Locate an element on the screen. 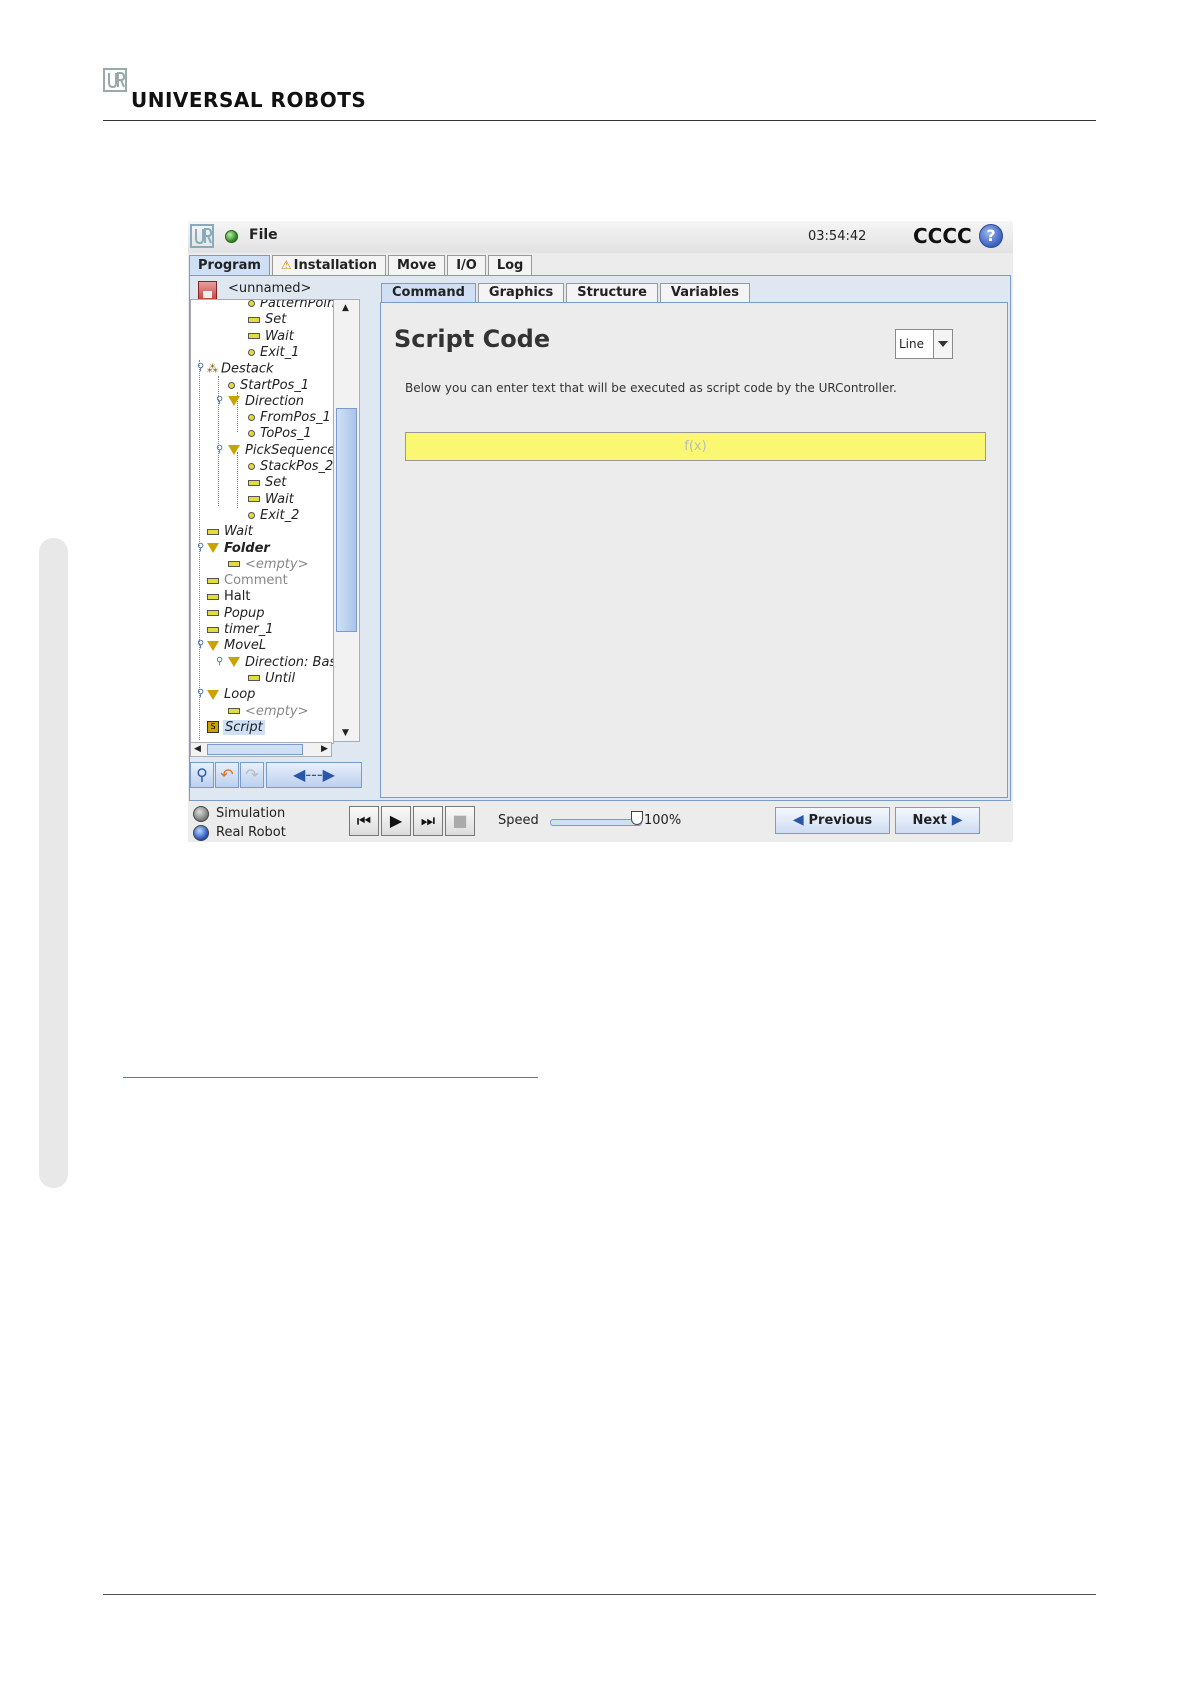 This screenshot has height=1684, width=1191. tree-node: PickSequence is located at coordinates (280, 451).